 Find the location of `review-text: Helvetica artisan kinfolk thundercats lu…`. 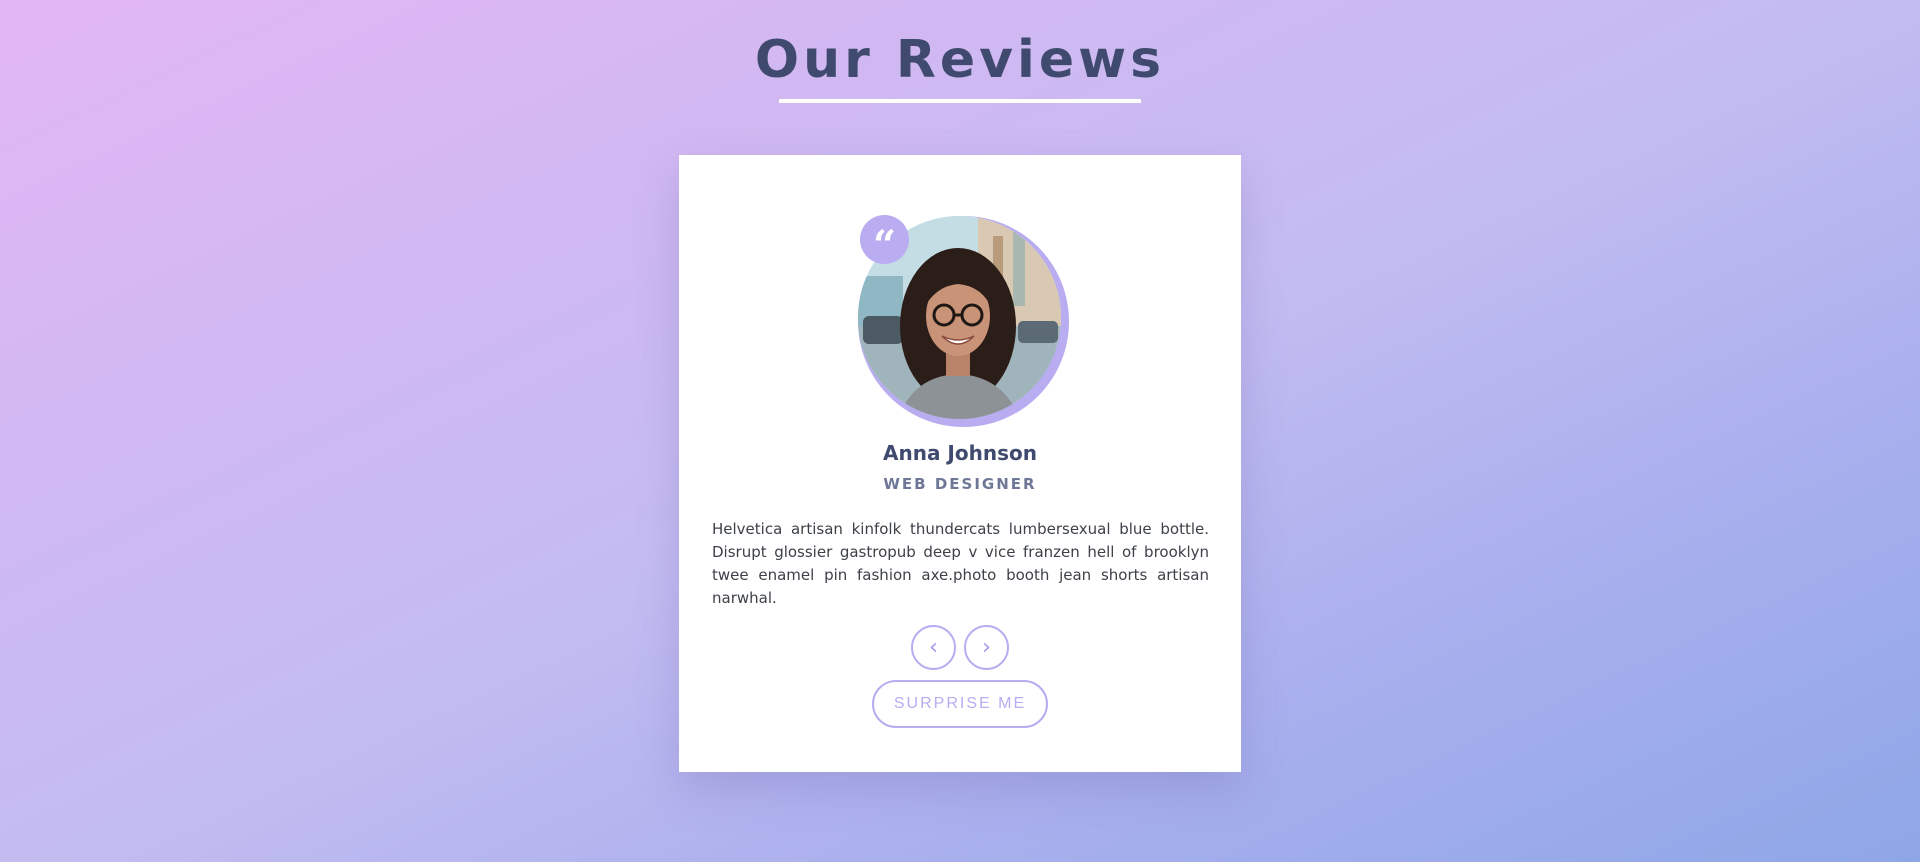

review-text: Helvetica artisan kinfolk thundercats lu… is located at coordinates (960, 563).